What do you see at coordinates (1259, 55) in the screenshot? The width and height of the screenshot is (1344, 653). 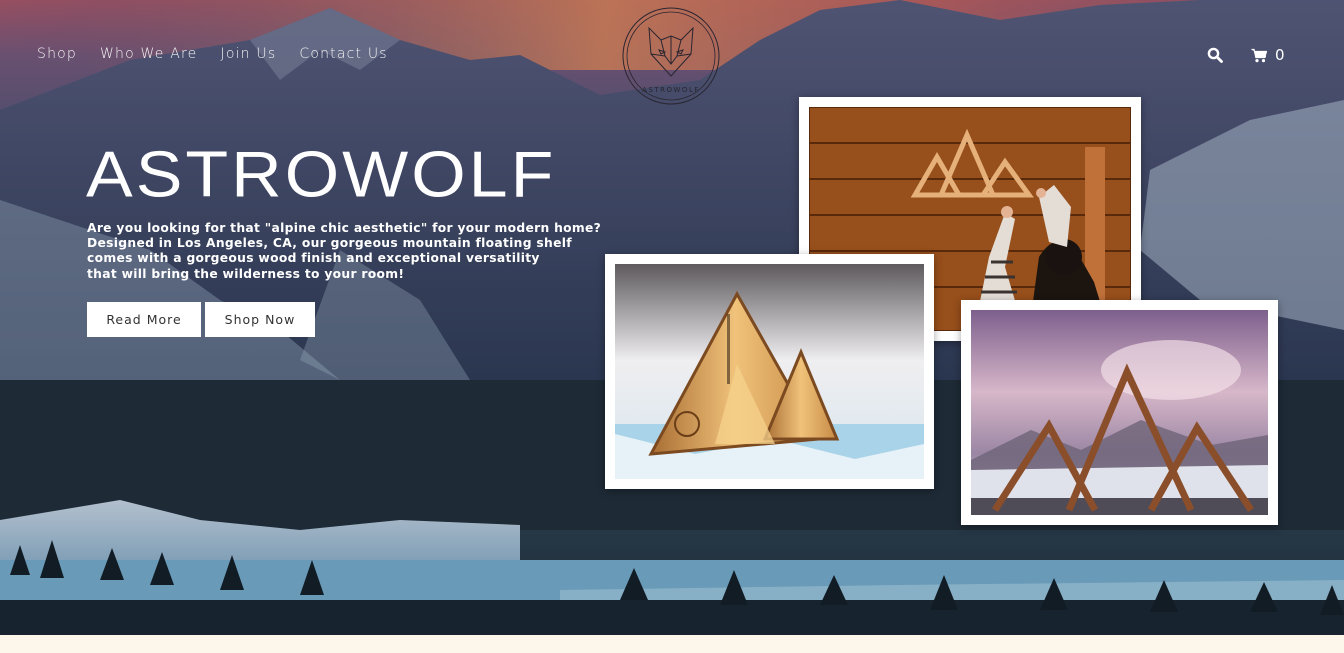 I see `cart-icon` at bounding box center [1259, 55].